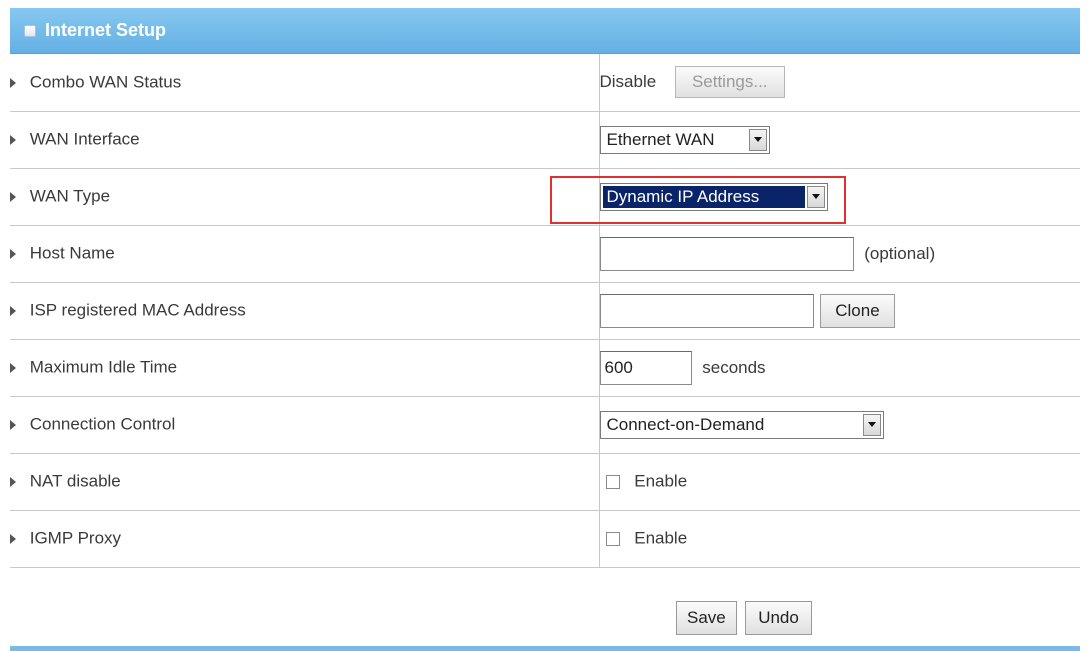  What do you see at coordinates (84, 139) in the screenshot?
I see `wan-interface-label: WAN Interface` at bounding box center [84, 139].